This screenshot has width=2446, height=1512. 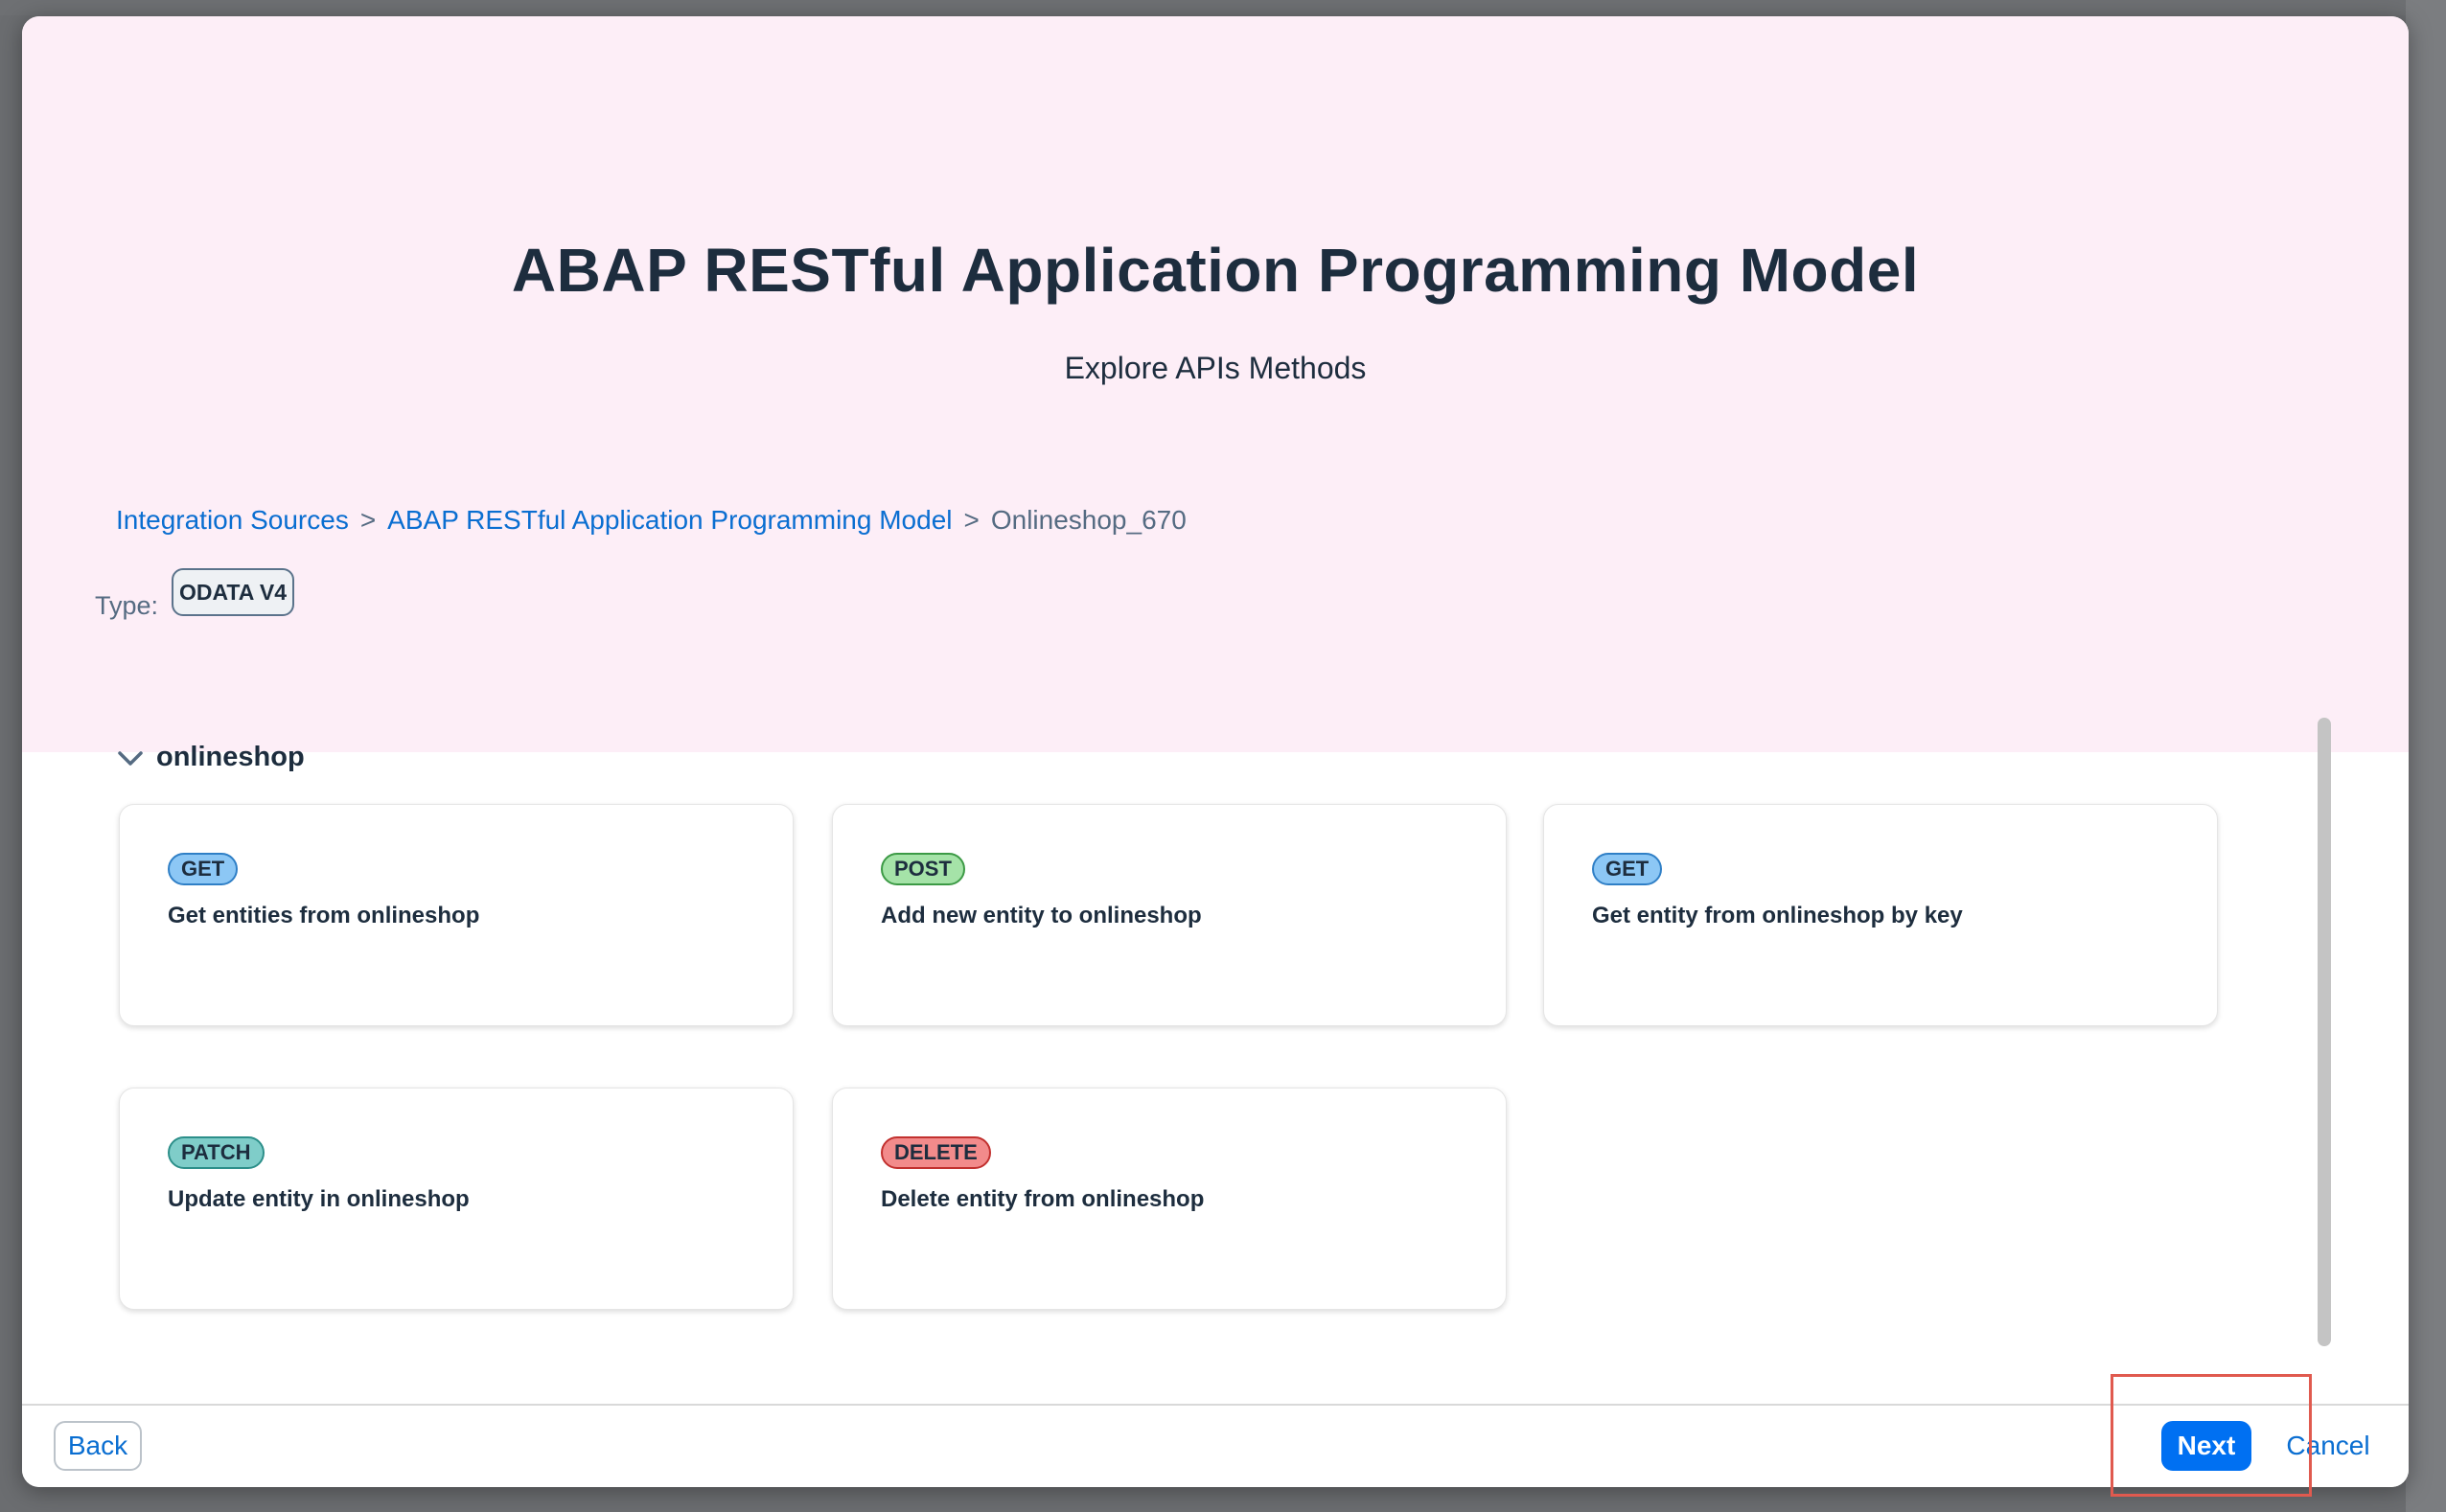 I want to click on method-card-patch-entity: PATCH Update entity in onlineshop, so click(x=457, y=1199).